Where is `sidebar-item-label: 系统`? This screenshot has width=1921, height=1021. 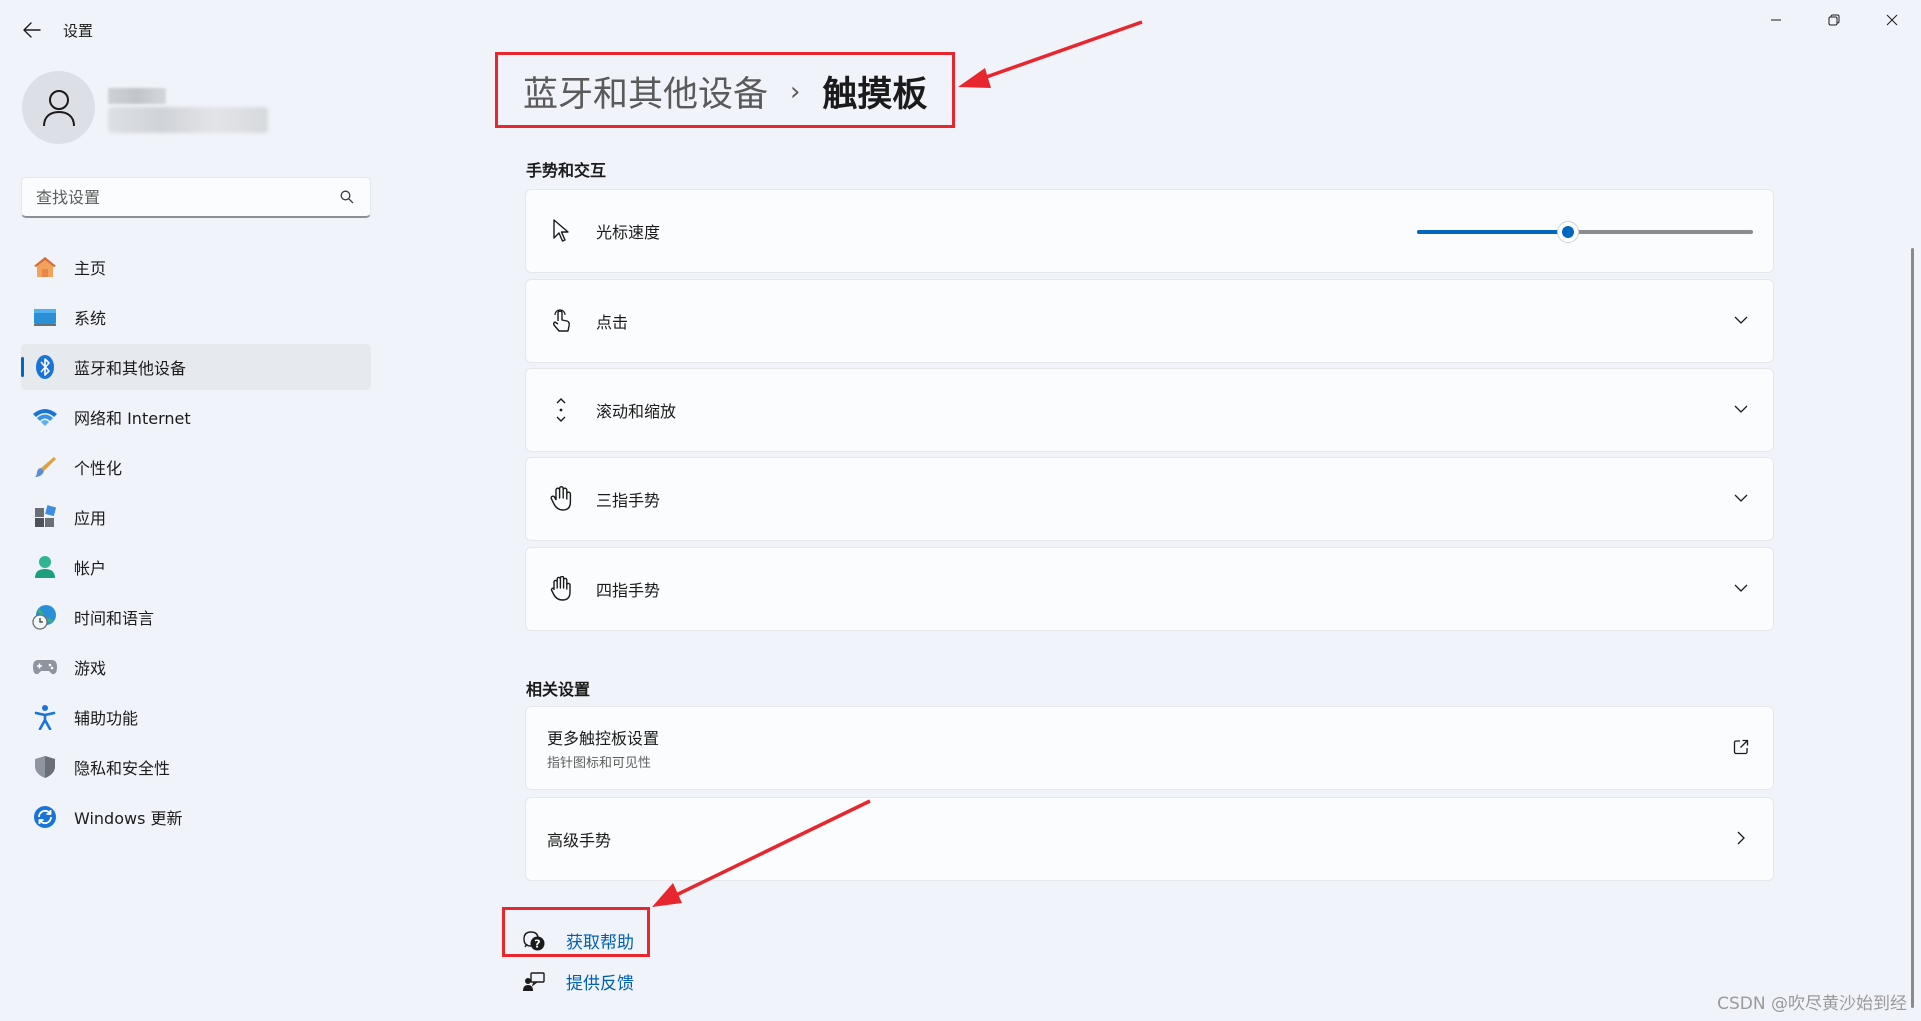
sidebar-item-label: 系统 is located at coordinates (90, 318).